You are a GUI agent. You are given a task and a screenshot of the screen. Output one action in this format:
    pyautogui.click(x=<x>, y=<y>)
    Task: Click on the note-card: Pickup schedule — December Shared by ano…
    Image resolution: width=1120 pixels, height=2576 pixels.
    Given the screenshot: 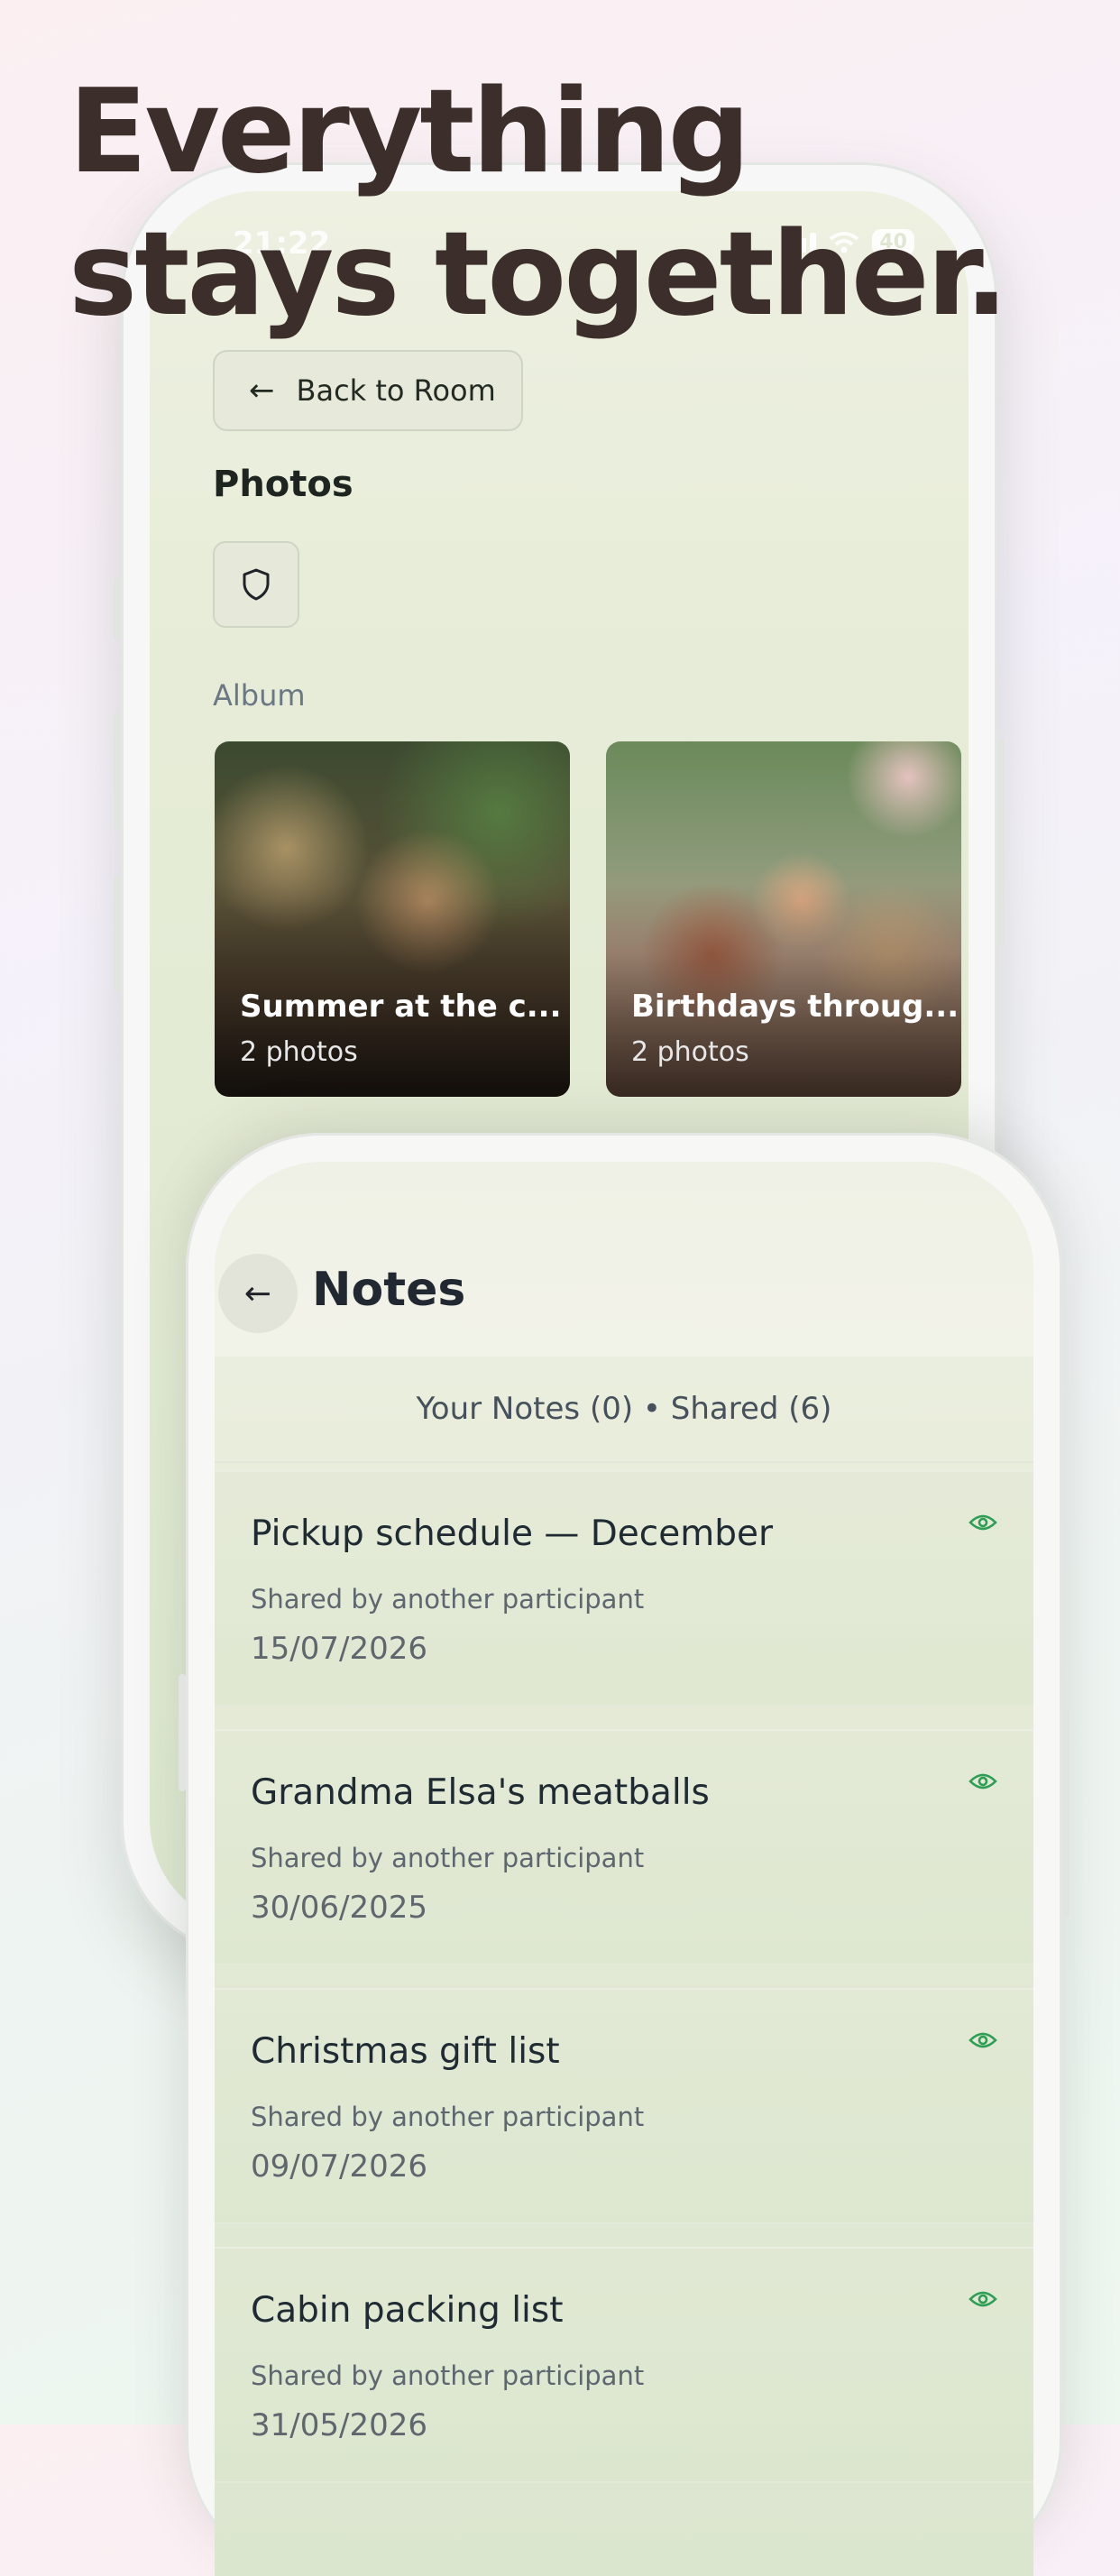 What is the action you would take?
    pyautogui.click(x=624, y=1589)
    